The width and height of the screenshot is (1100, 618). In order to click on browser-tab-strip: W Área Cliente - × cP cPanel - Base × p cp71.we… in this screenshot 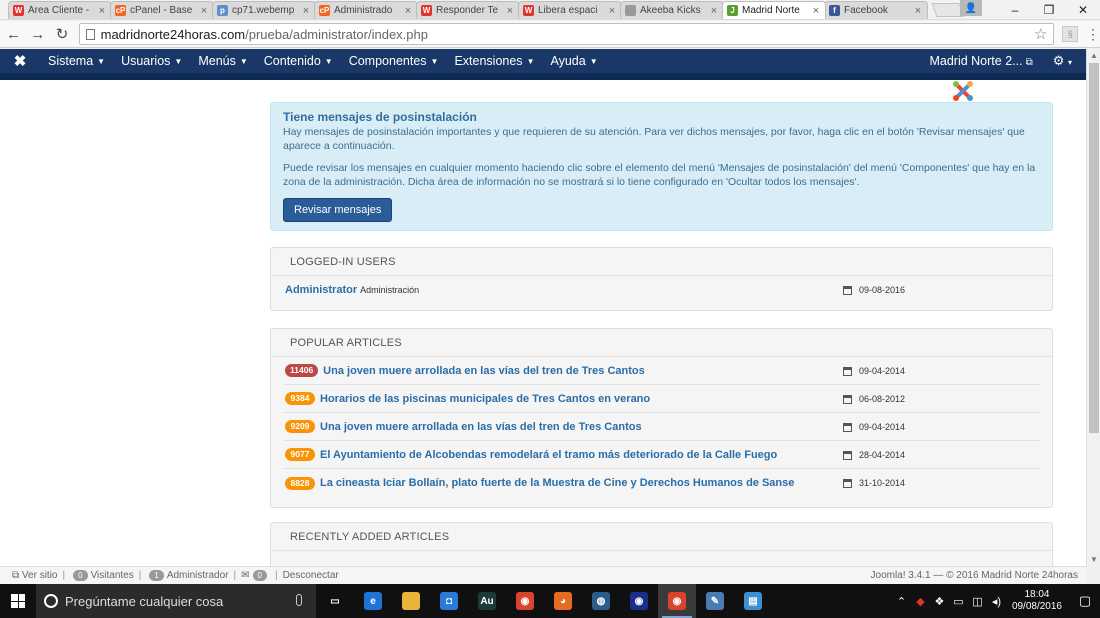, I will do `click(550, 10)`.